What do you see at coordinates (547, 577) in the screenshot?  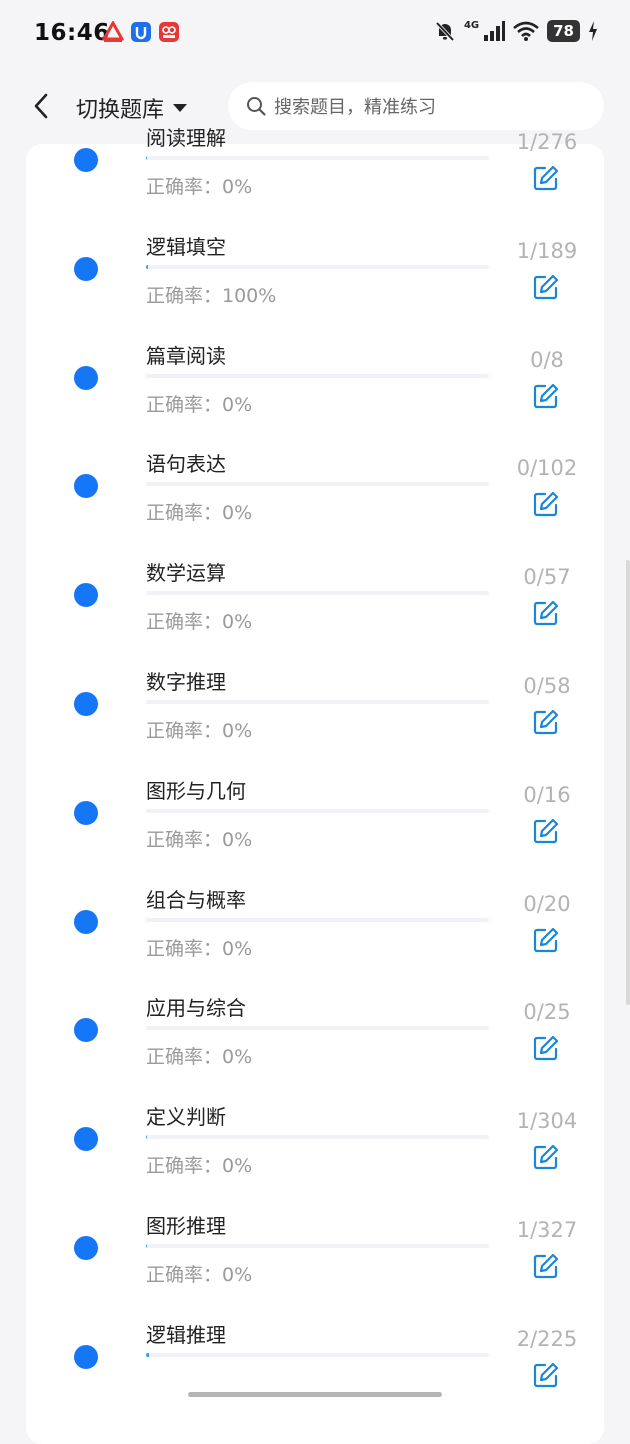 I see `category-count: 0/57` at bounding box center [547, 577].